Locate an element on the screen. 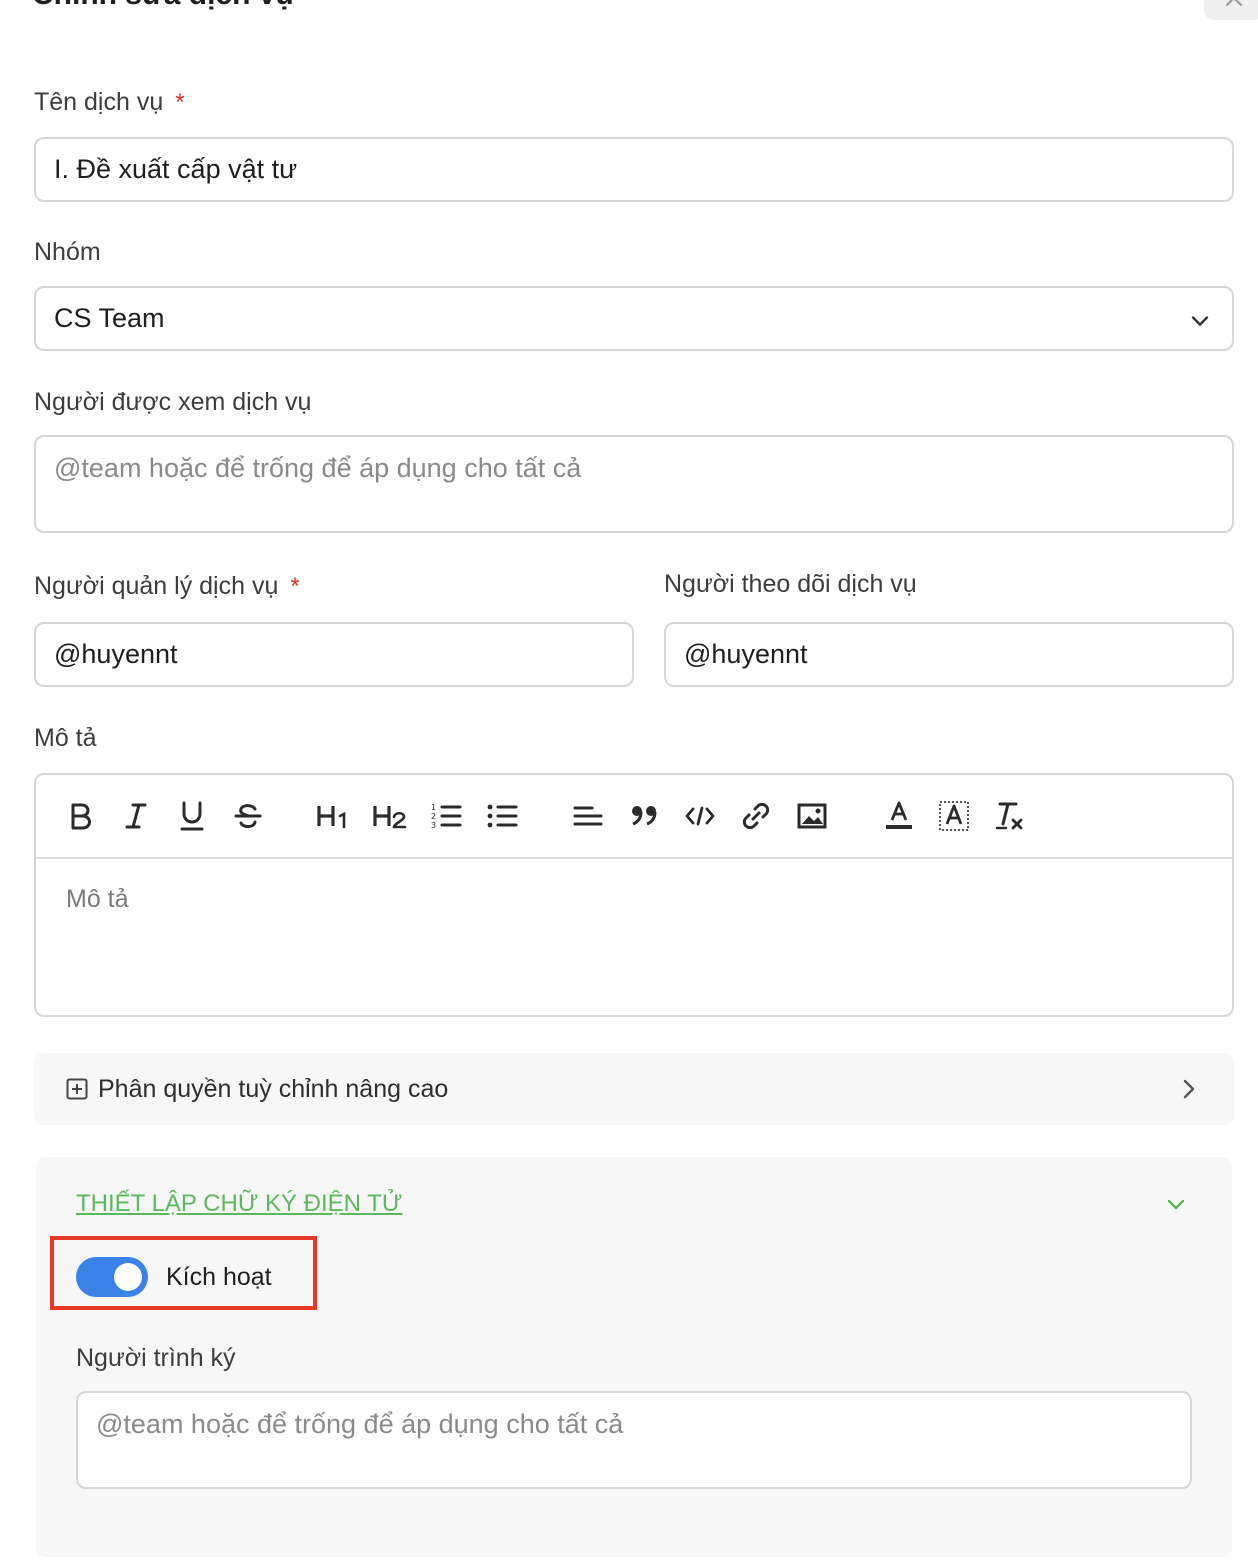 This screenshot has width=1258, height=1560. heading-2-icon is located at coordinates (390, 816).